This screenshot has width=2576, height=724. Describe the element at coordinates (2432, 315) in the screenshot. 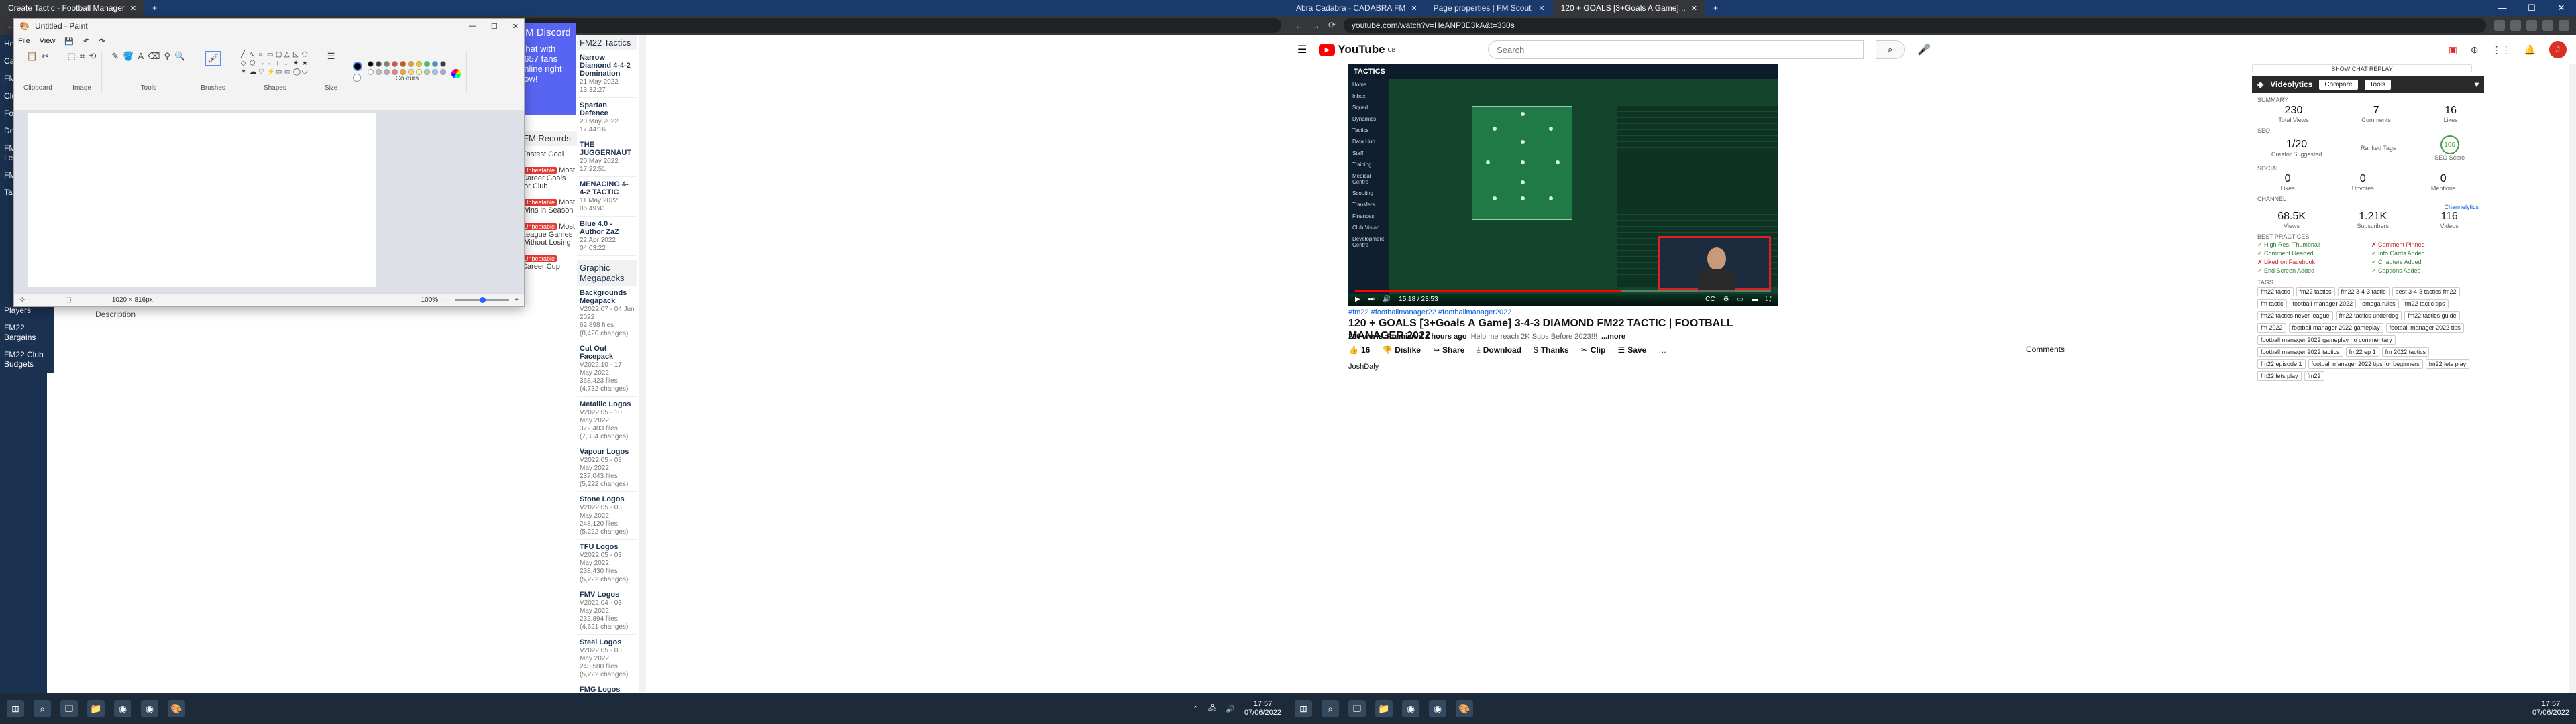

I see `tag-chip: fm22 tactics guide` at that location.